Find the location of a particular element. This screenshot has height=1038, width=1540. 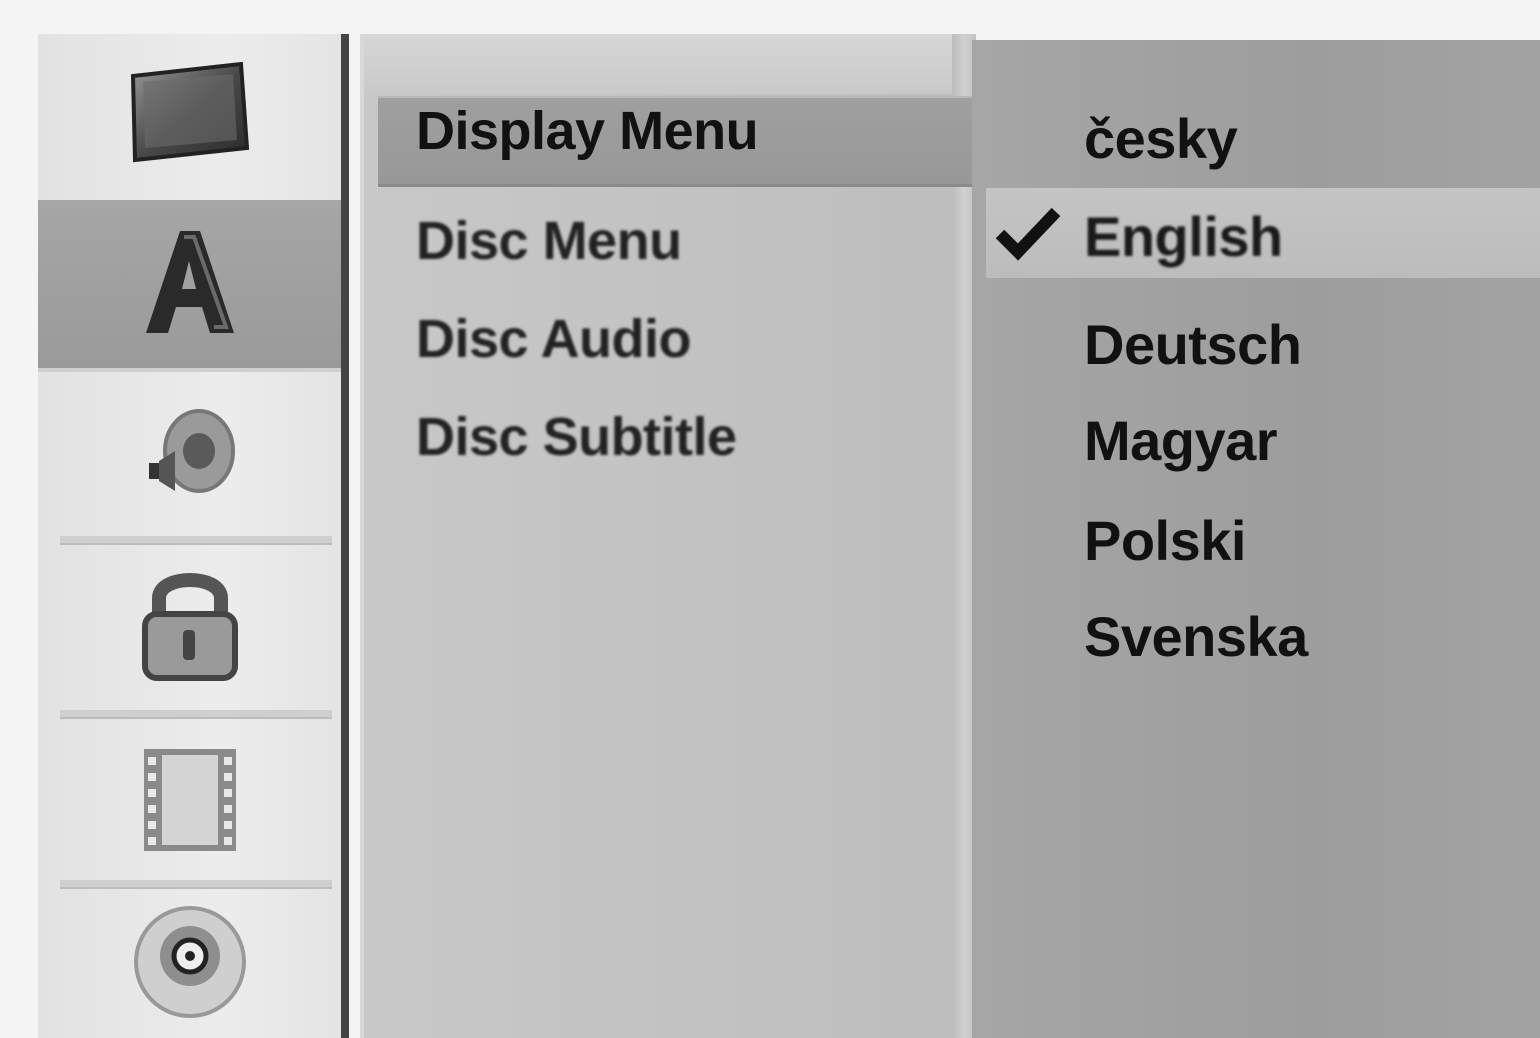

checkmark-icon is located at coordinates (1028, 234).